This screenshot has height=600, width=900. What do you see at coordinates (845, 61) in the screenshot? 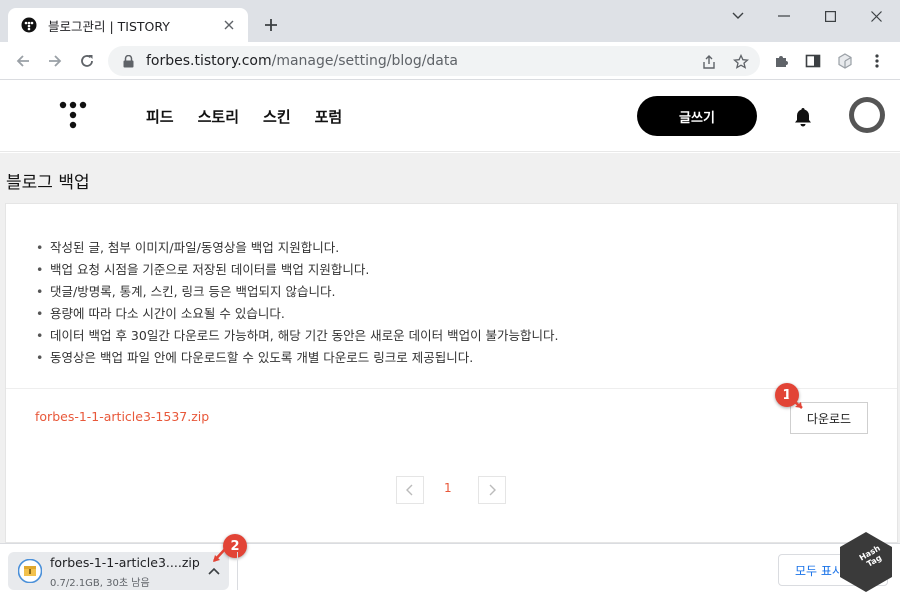
I see `profile-icon` at bounding box center [845, 61].